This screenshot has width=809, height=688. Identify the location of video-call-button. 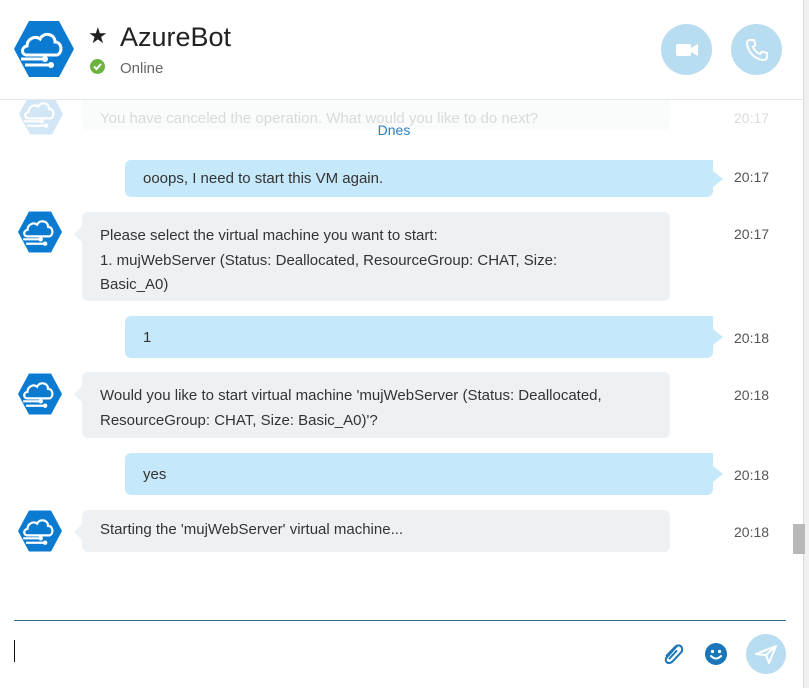
(686, 49).